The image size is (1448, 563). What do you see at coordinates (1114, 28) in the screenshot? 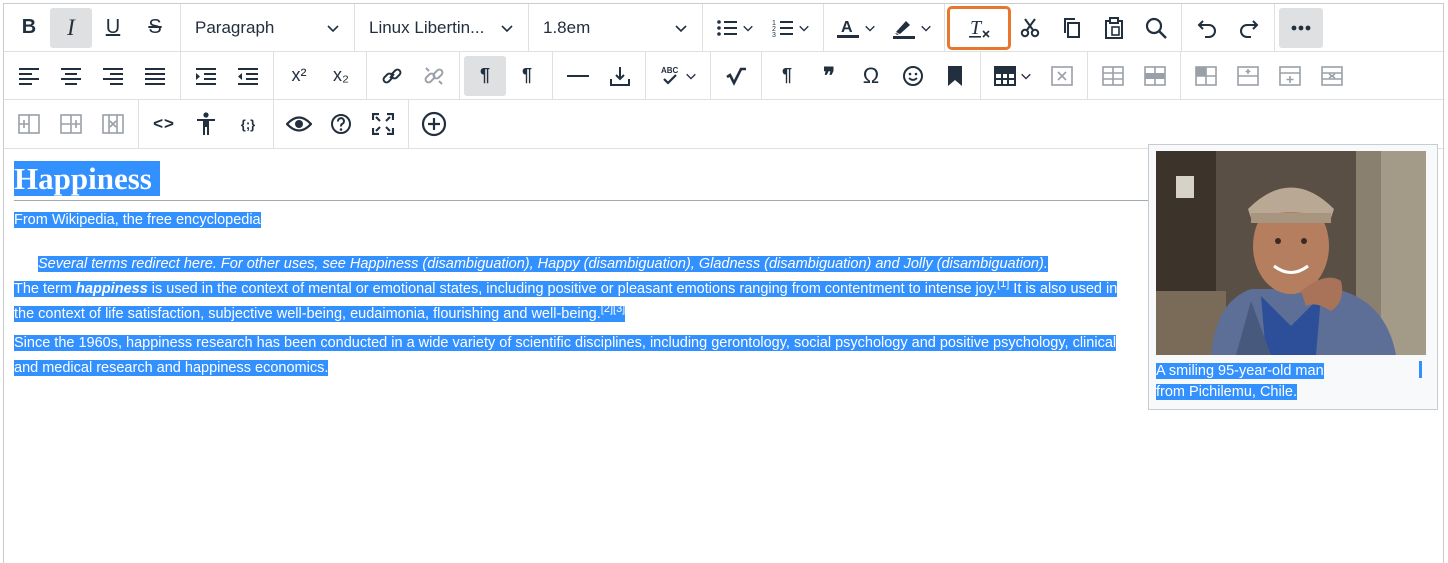
I see `paste-button` at bounding box center [1114, 28].